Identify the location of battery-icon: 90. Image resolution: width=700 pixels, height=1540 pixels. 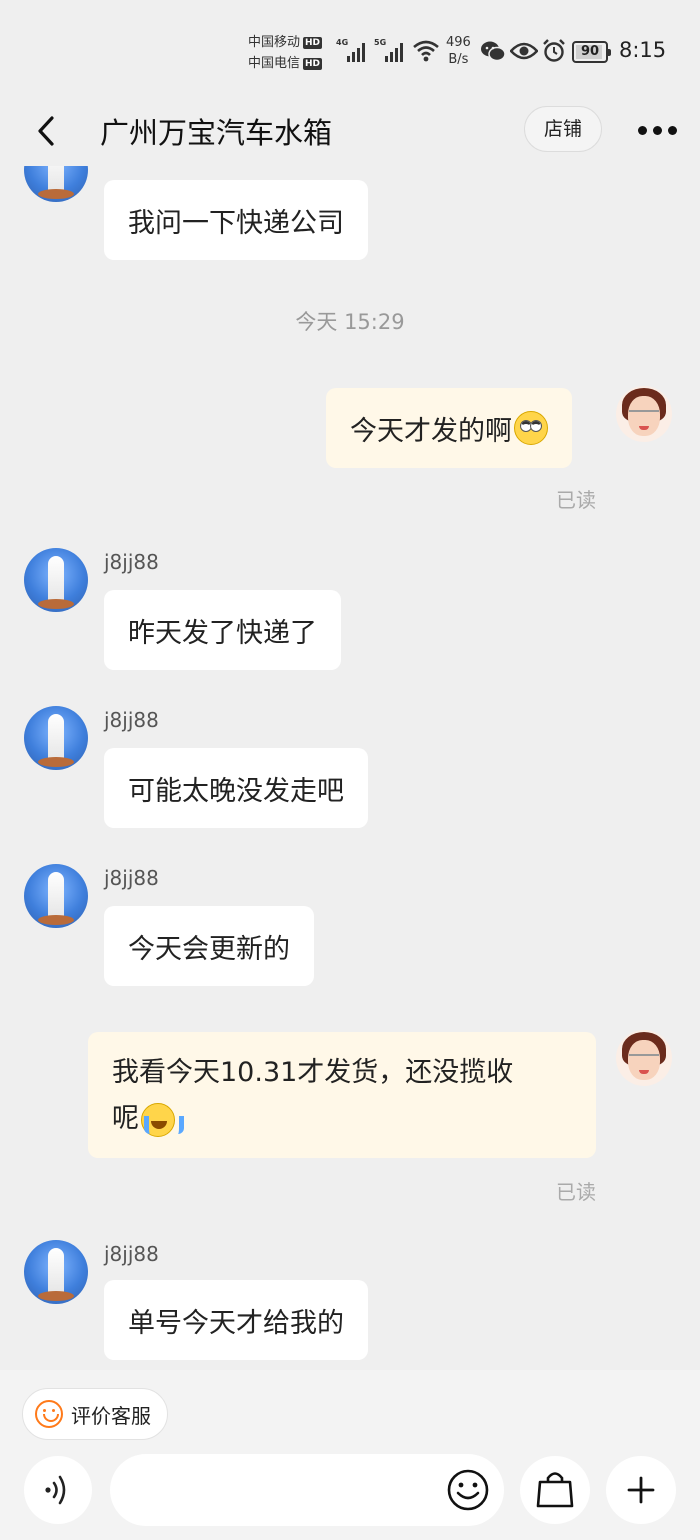
(591, 52).